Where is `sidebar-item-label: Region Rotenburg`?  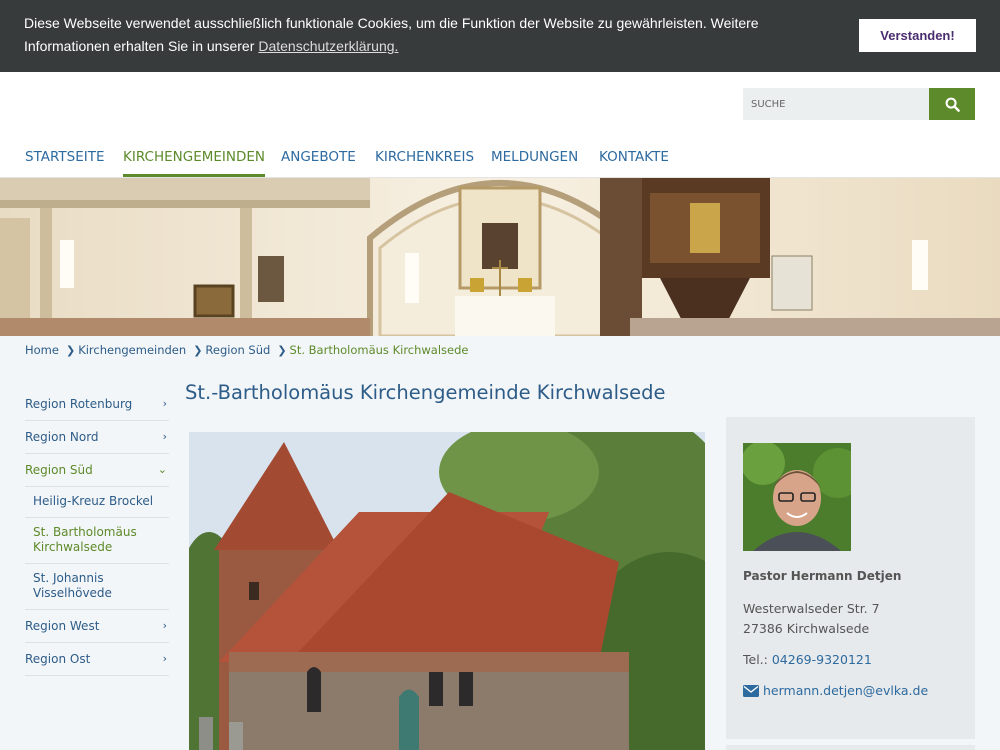 sidebar-item-label: Region Rotenburg is located at coordinates (79, 404).